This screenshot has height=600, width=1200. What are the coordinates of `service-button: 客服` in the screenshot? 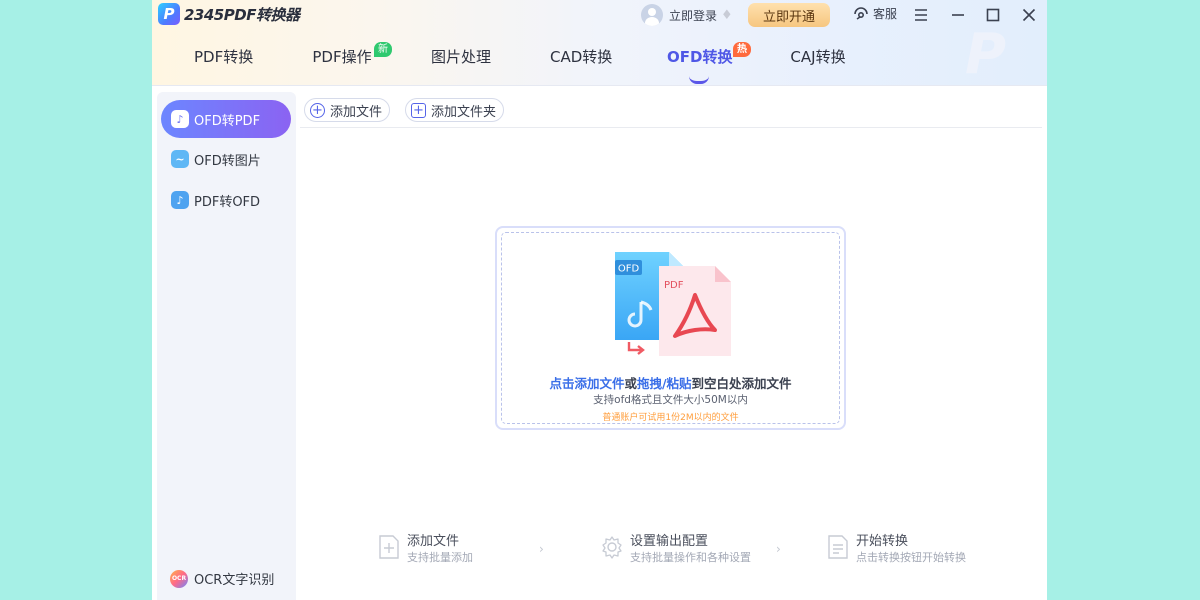 It's located at (874, 13).